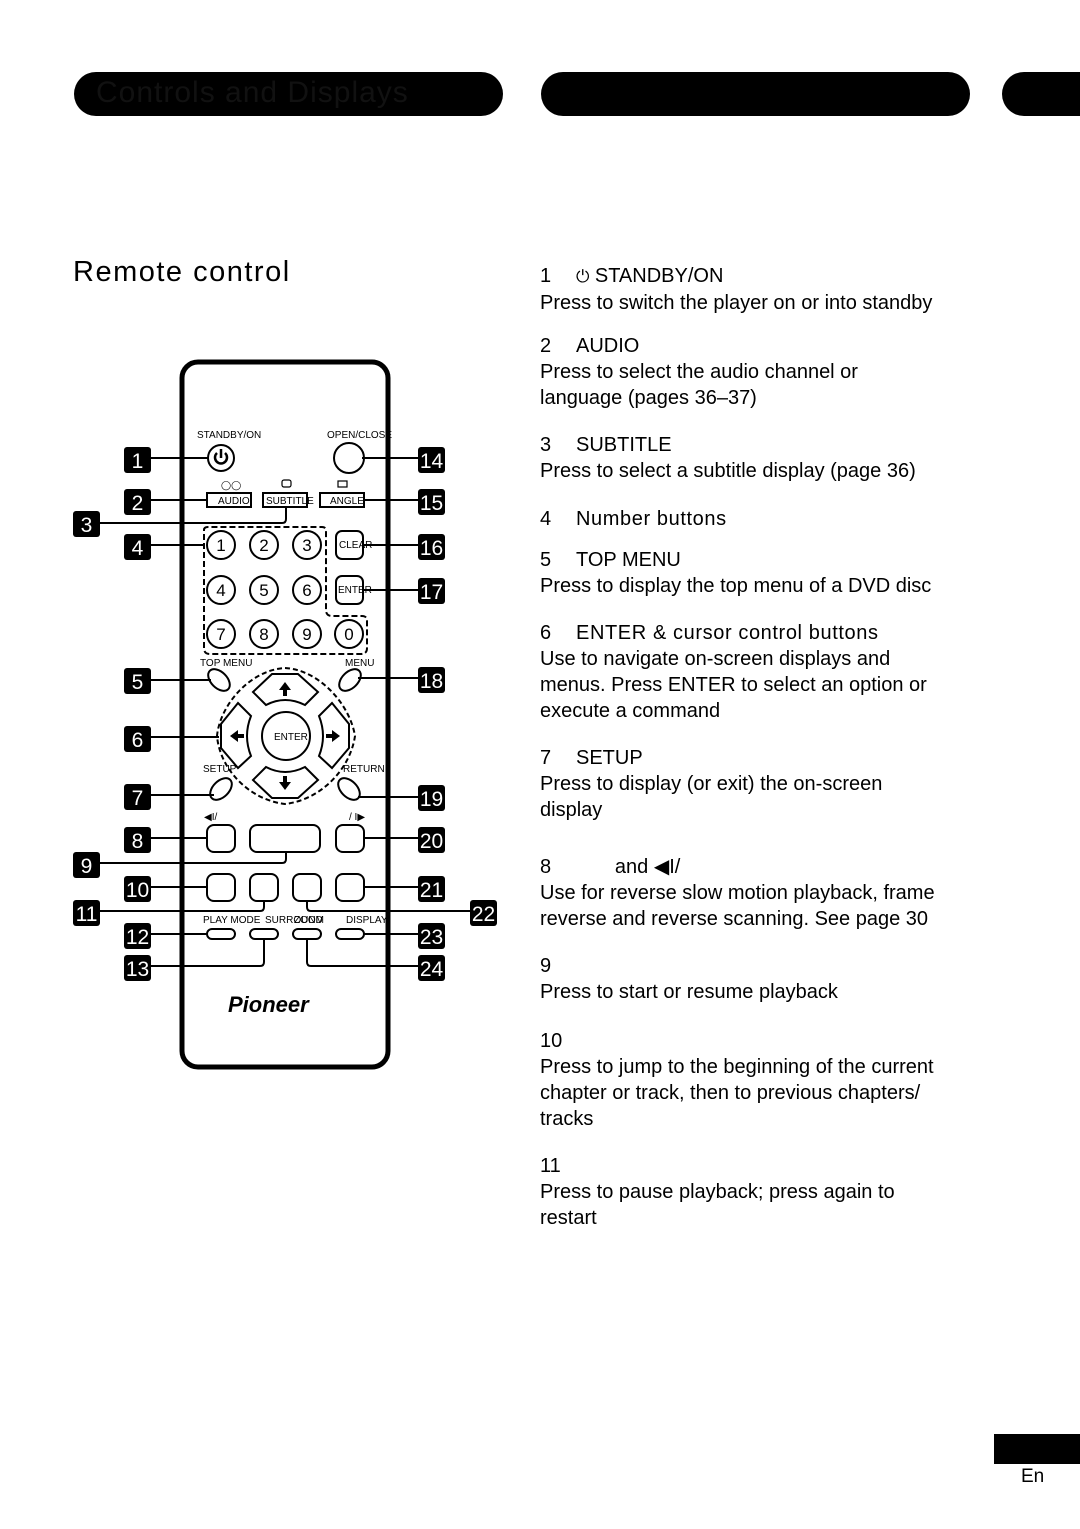 Image resolution: width=1080 pixels, height=1529 pixels. Describe the element at coordinates (307, 590) in the screenshot. I see `digit-button-6: 6` at that location.